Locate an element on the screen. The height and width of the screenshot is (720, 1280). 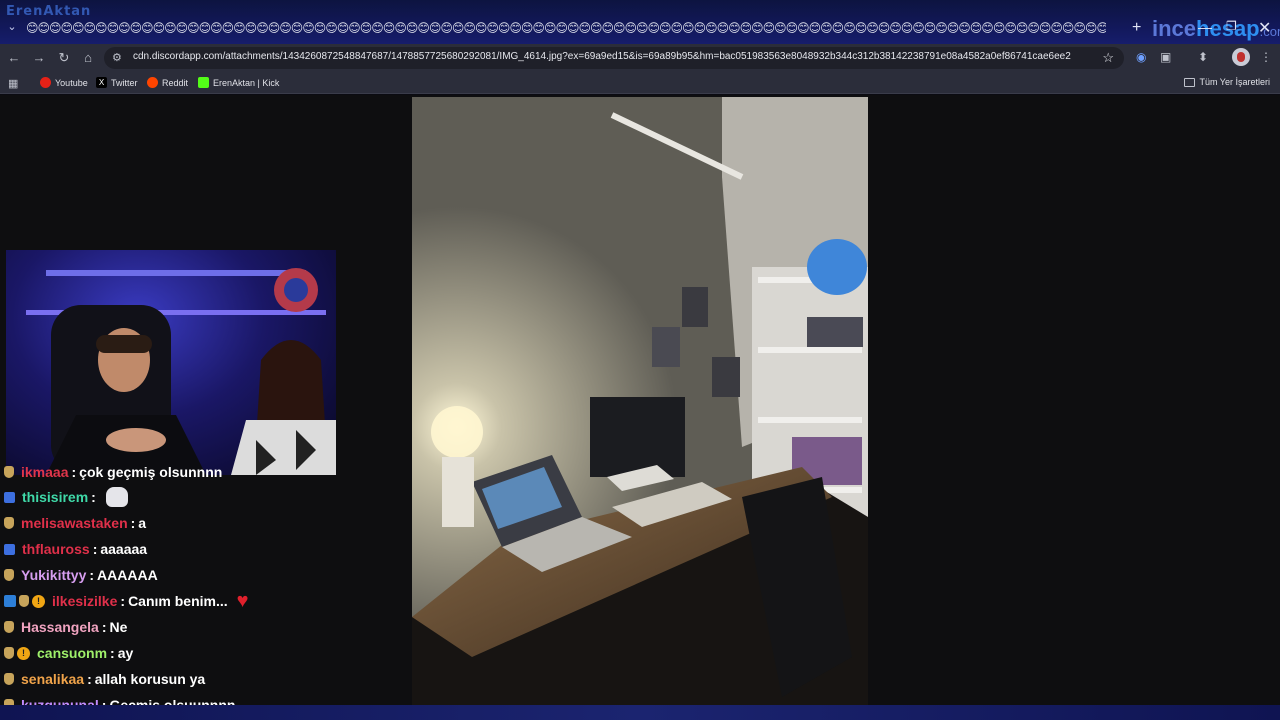
chat-message: ! ilkesizilke : Canım benim... ♥ is located at coordinates (126, 601).